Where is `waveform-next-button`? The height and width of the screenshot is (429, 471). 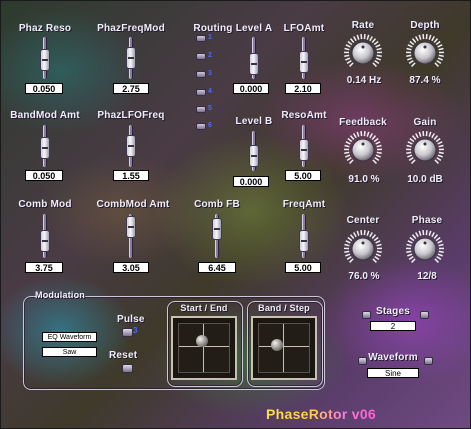
waveform-next-button is located at coordinates (428, 361).